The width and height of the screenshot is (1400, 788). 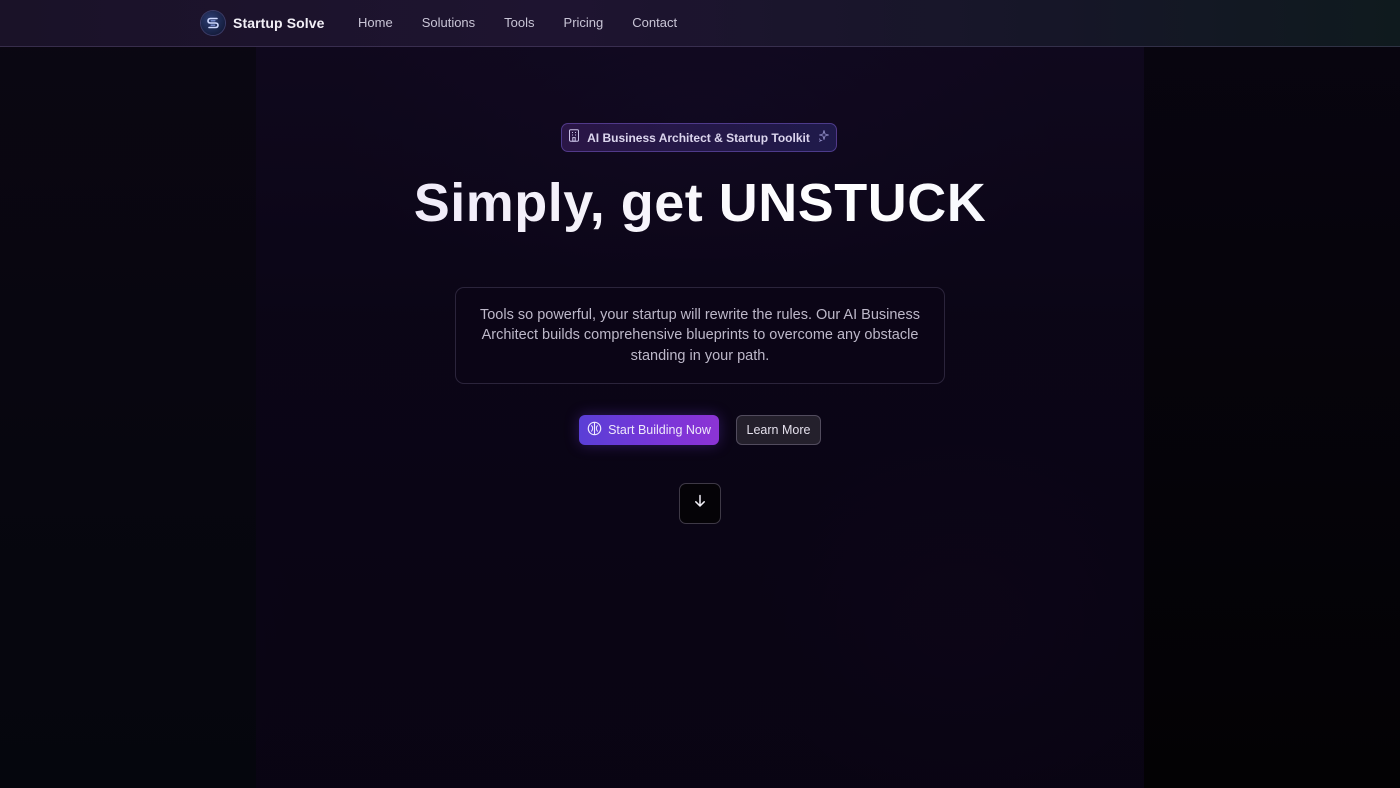 I want to click on nav-item-solutions: Solutions, so click(x=448, y=22).